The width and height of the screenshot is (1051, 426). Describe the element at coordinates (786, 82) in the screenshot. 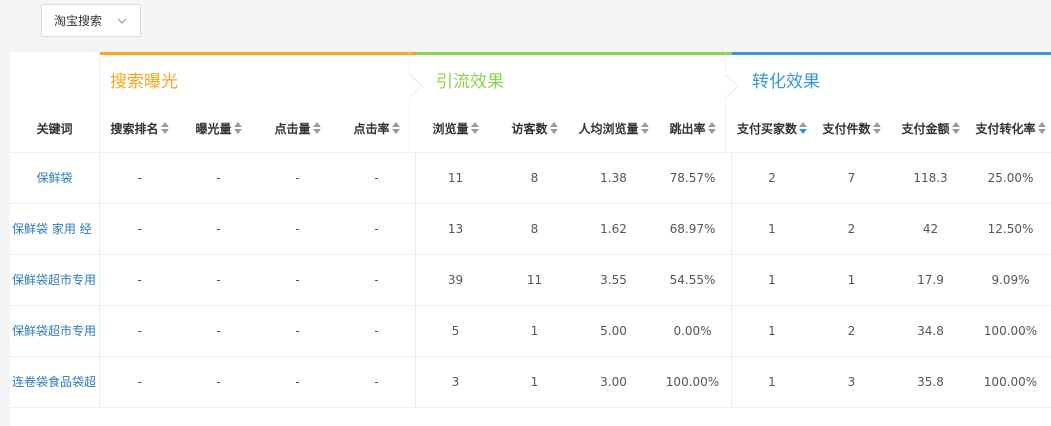

I see `conversion-group-title: 转化效果` at that location.